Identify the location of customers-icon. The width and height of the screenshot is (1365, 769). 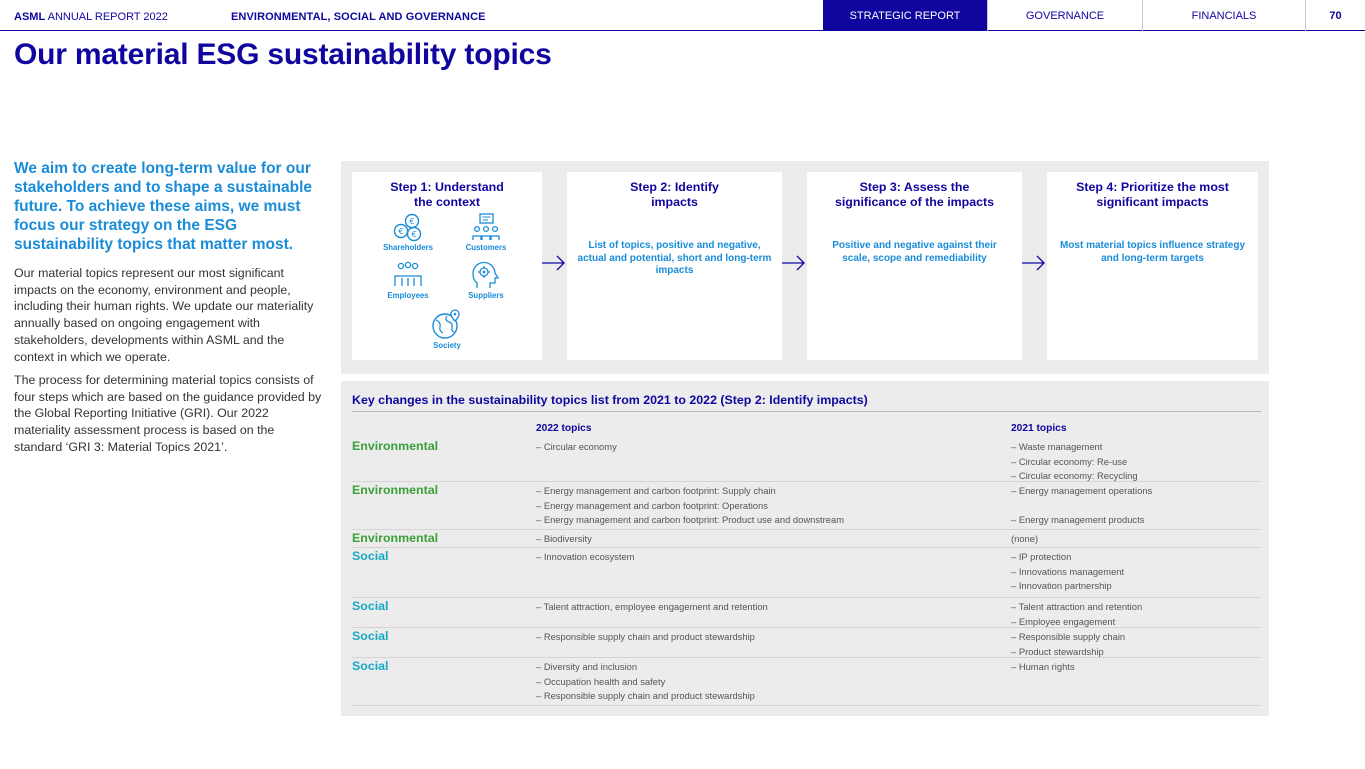
(486, 226).